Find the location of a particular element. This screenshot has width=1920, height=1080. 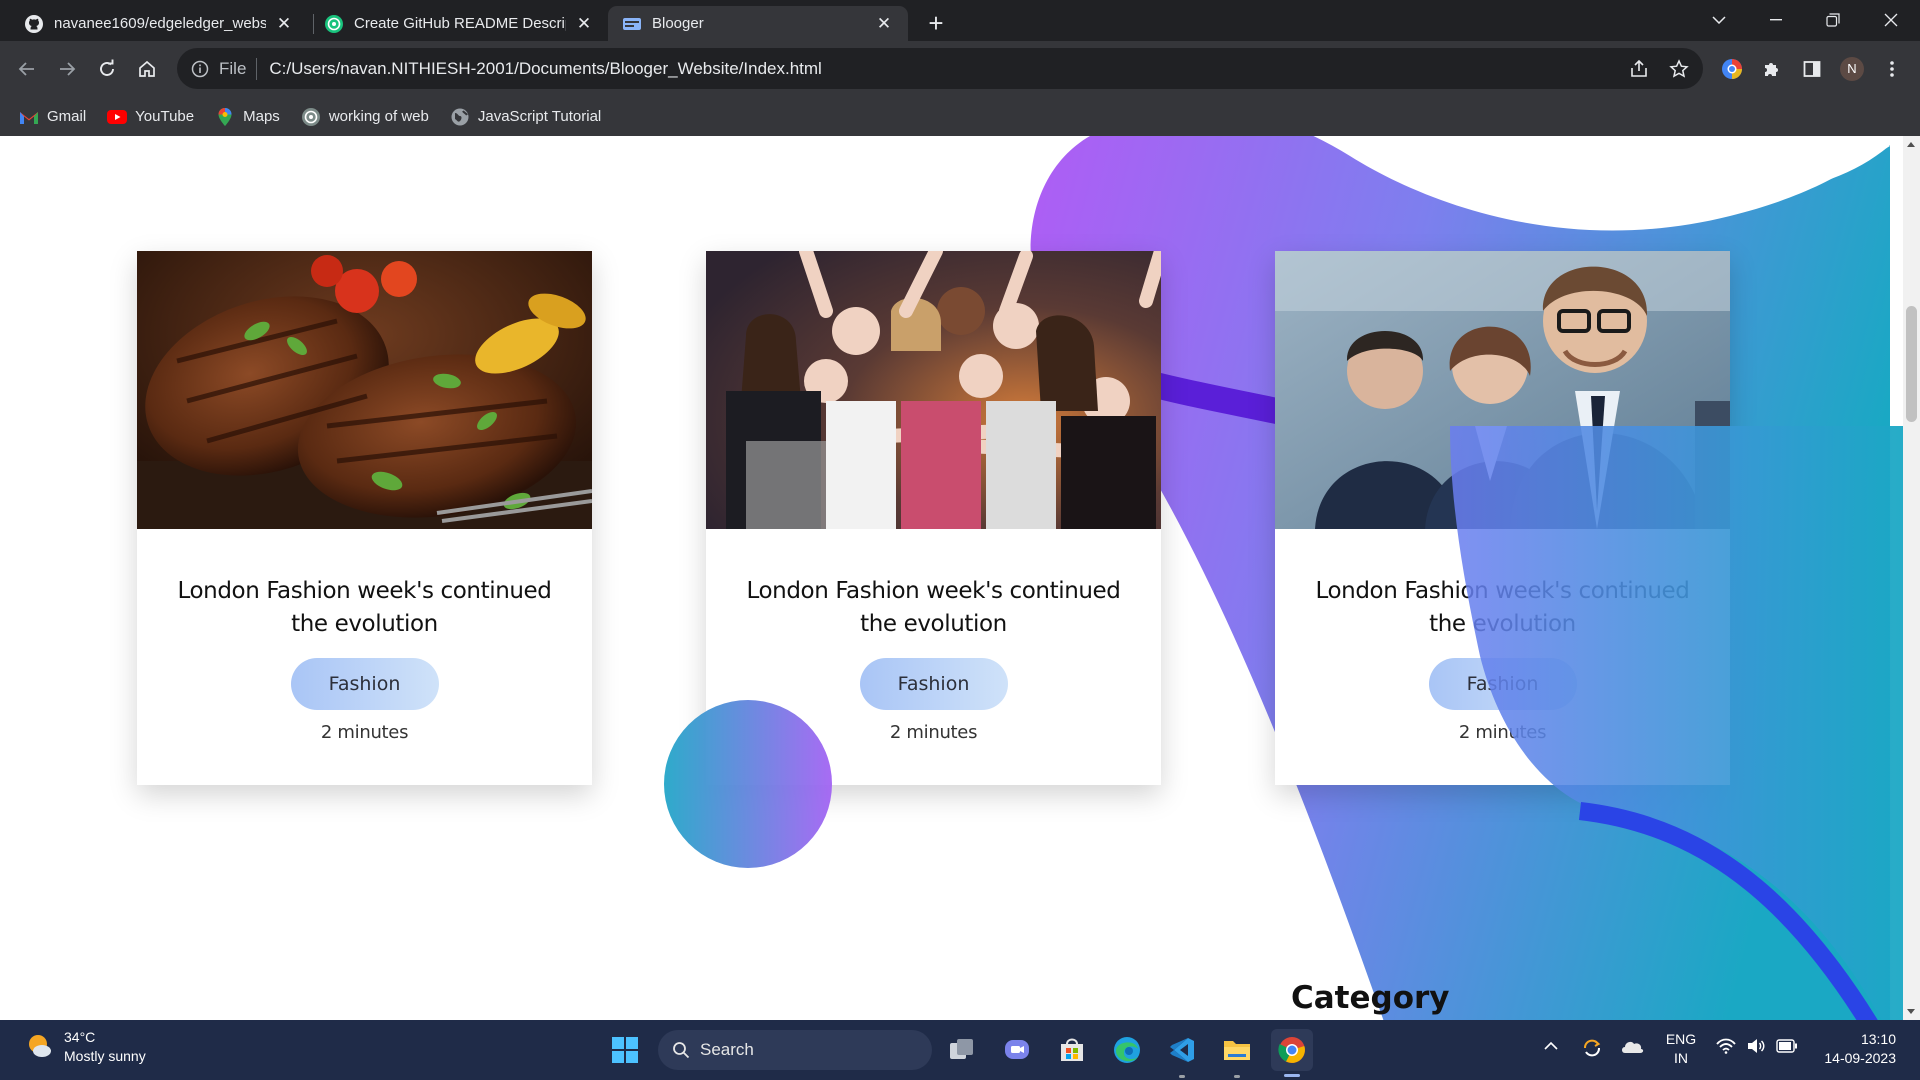

teams-chat-icon is located at coordinates (1017, 1050).